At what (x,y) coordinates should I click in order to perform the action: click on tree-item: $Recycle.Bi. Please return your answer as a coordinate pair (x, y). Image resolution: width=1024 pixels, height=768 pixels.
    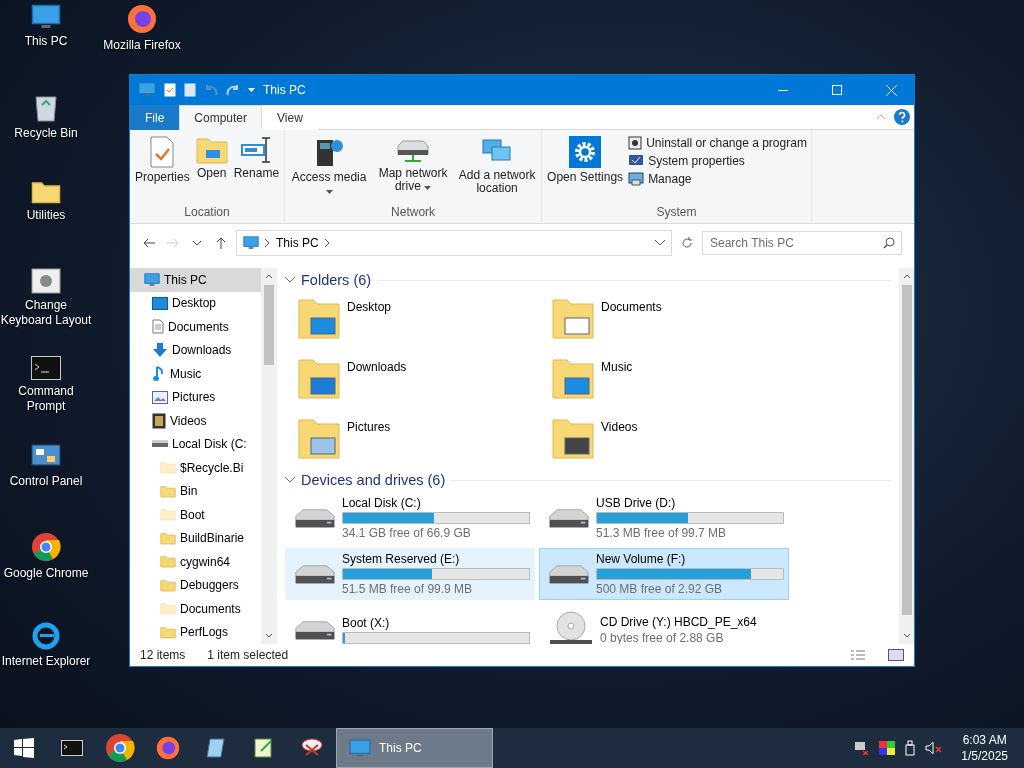
    Looking at the image, I should click on (195, 468).